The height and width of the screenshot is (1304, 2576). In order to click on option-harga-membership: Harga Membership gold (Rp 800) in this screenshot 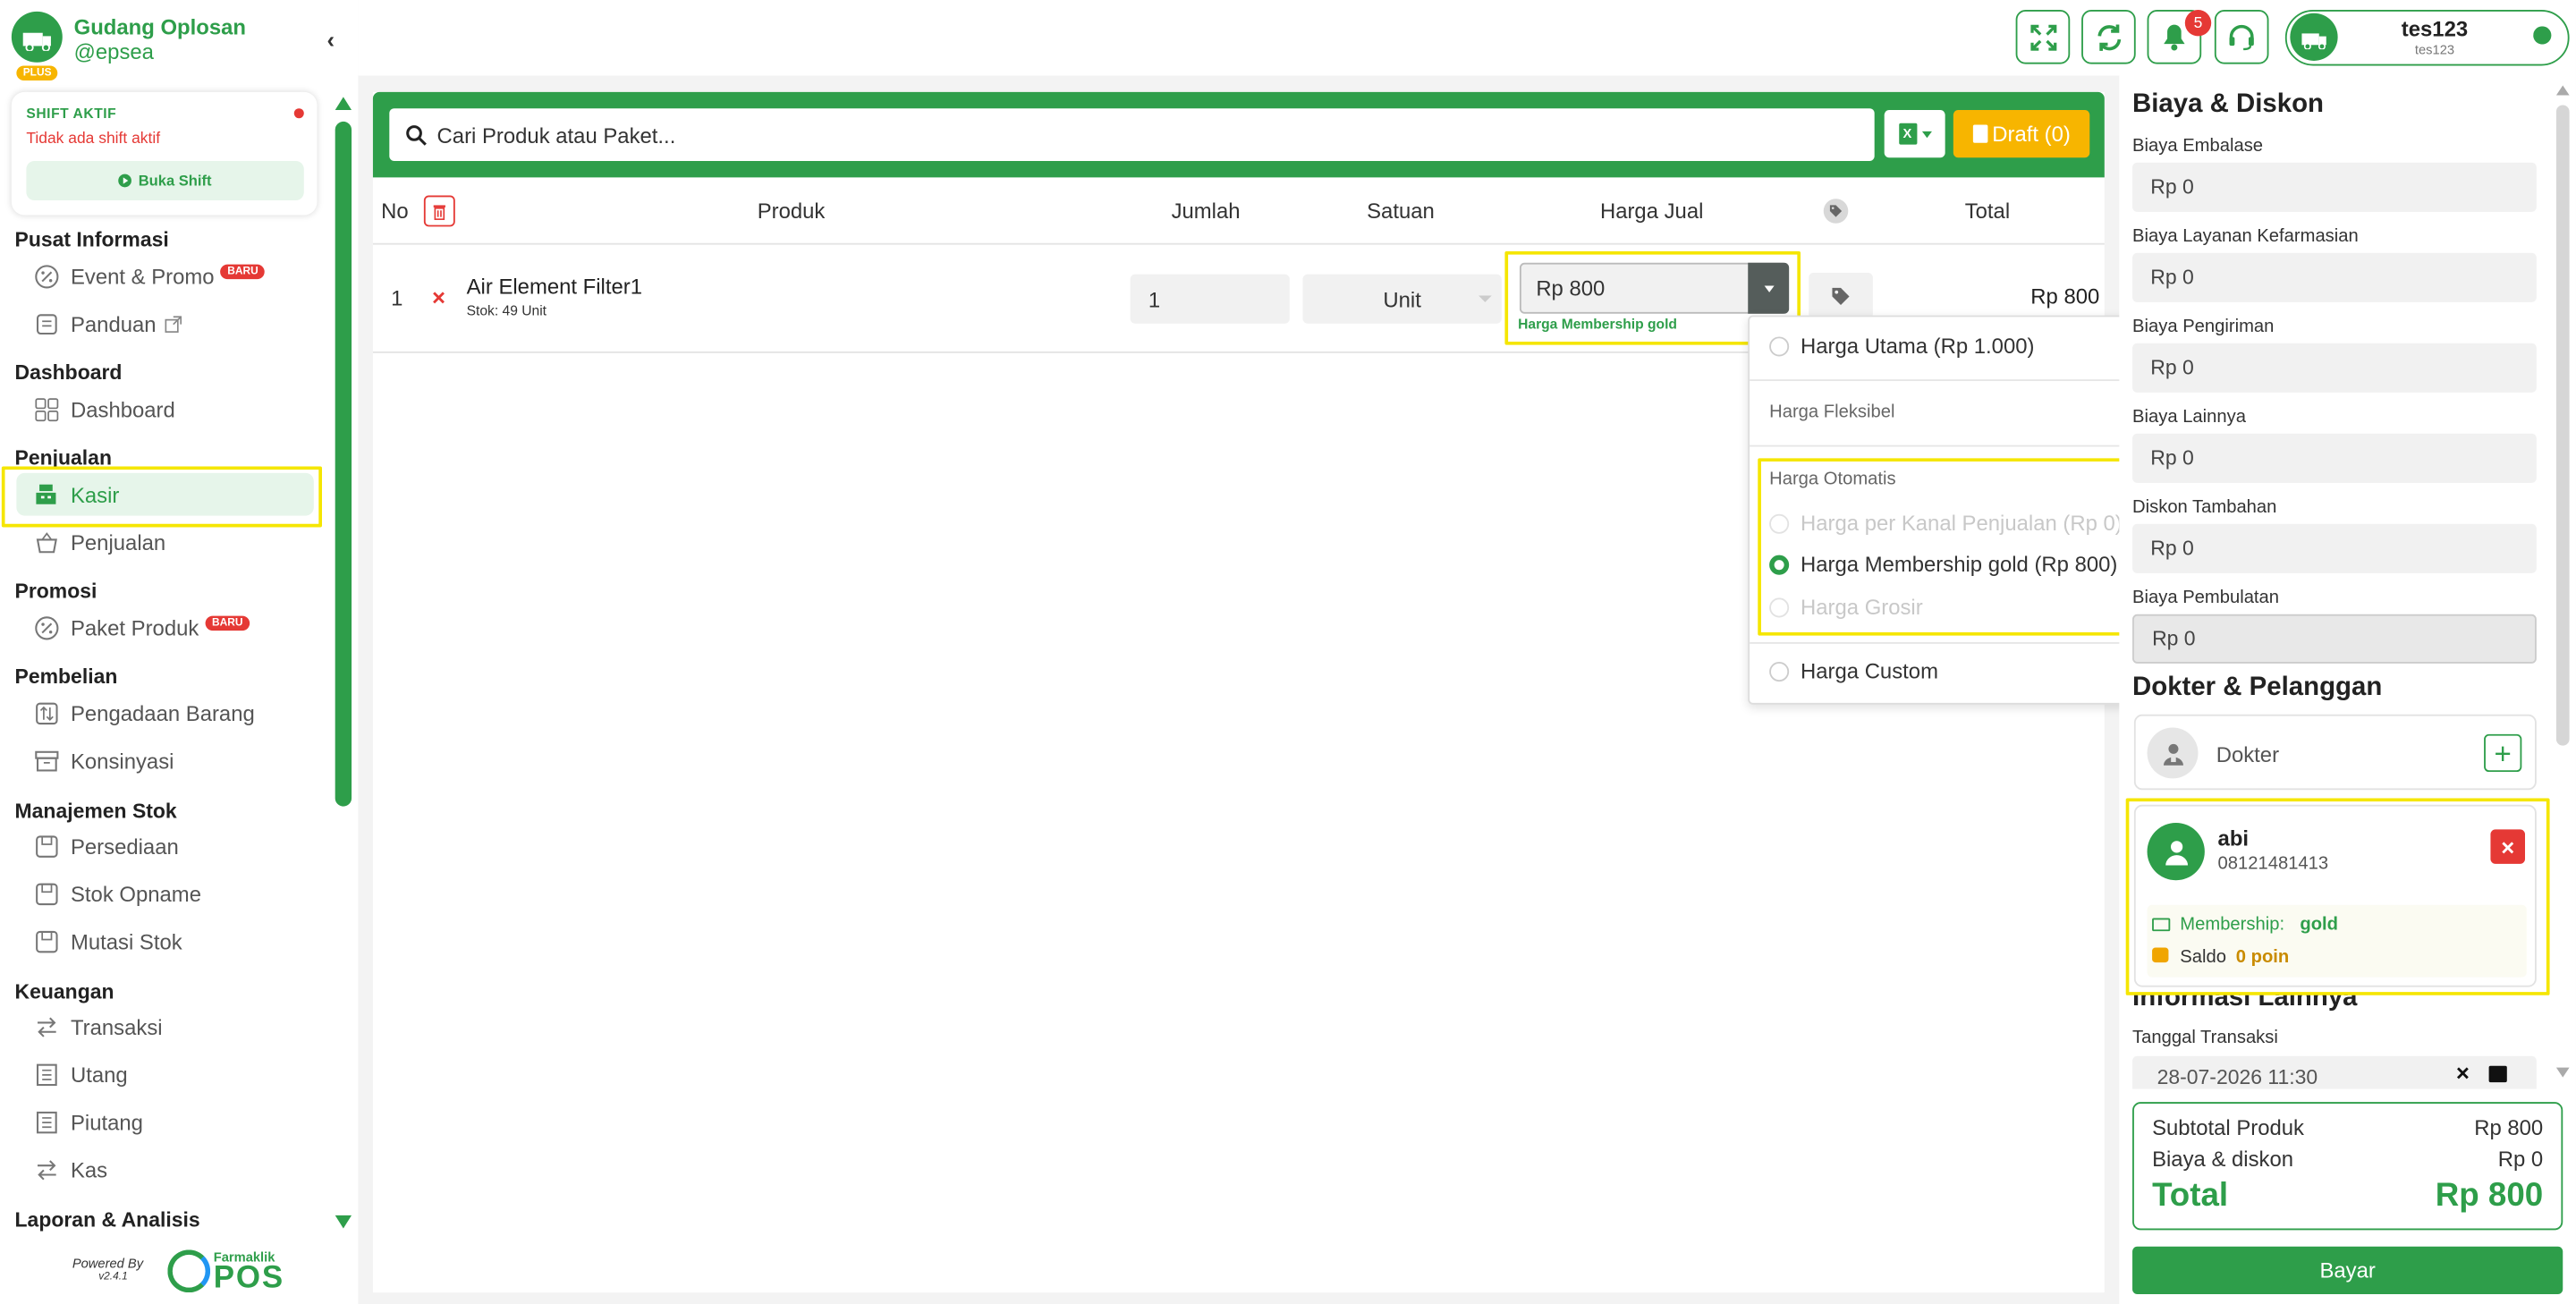, I will do `click(1943, 564)`.